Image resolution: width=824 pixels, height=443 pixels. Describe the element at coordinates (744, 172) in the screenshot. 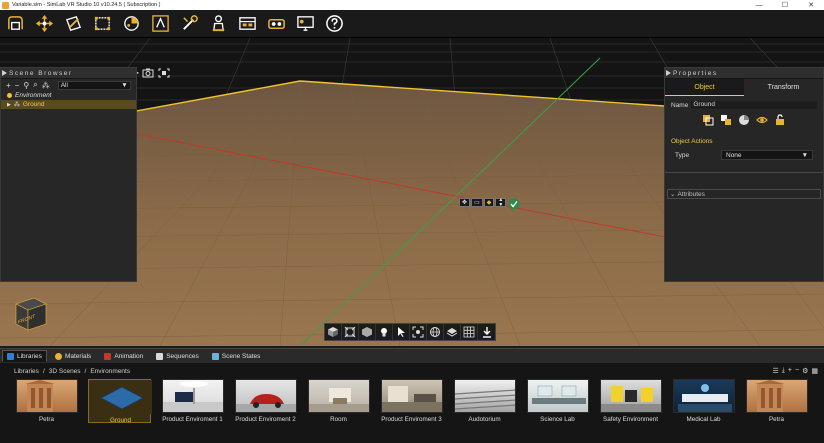

I see `divider` at that location.